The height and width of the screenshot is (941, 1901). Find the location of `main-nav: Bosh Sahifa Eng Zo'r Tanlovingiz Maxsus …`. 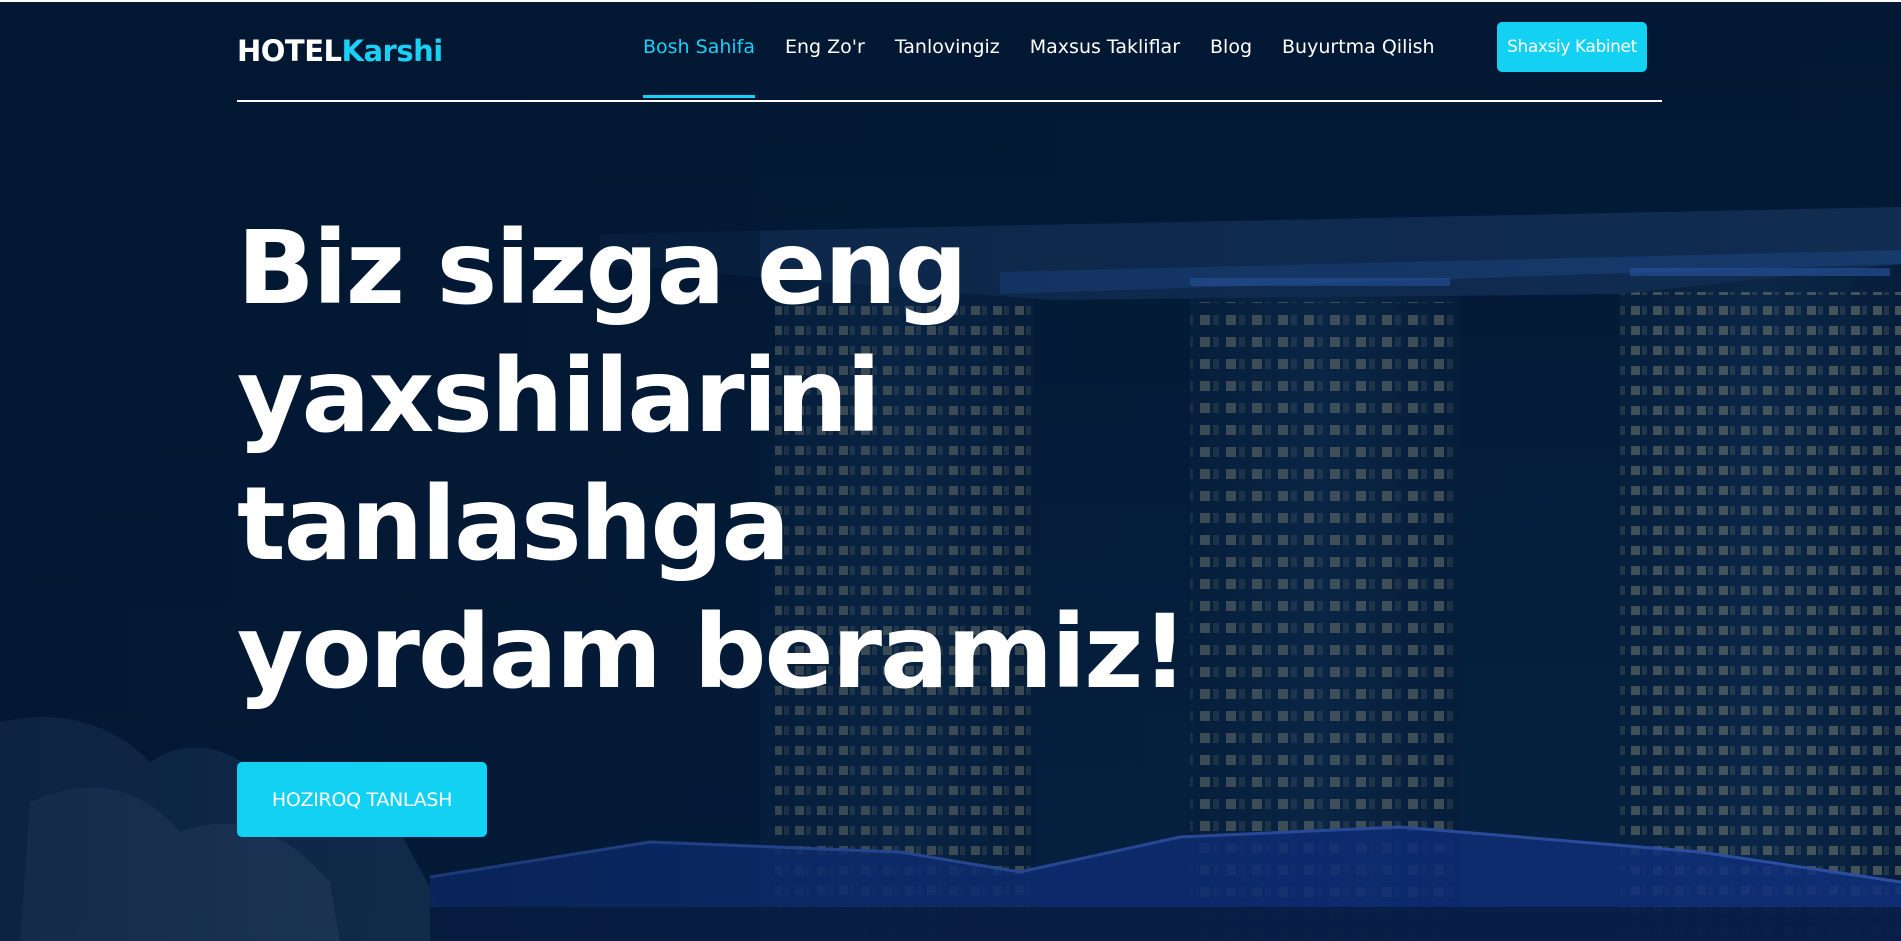

main-nav: Bosh Sahifa Eng Zo'r Tanlovingiz Maxsus … is located at coordinates (1054, 67).